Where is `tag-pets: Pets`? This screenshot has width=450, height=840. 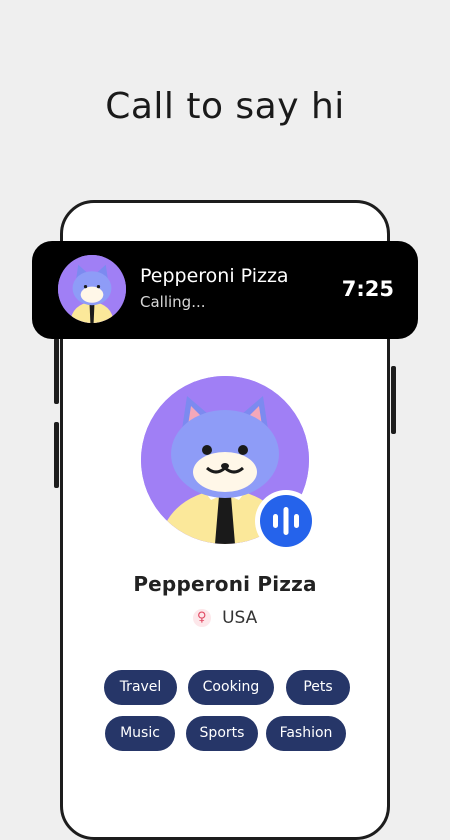
tag-pets: Pets is located at coordinates (318, 687).